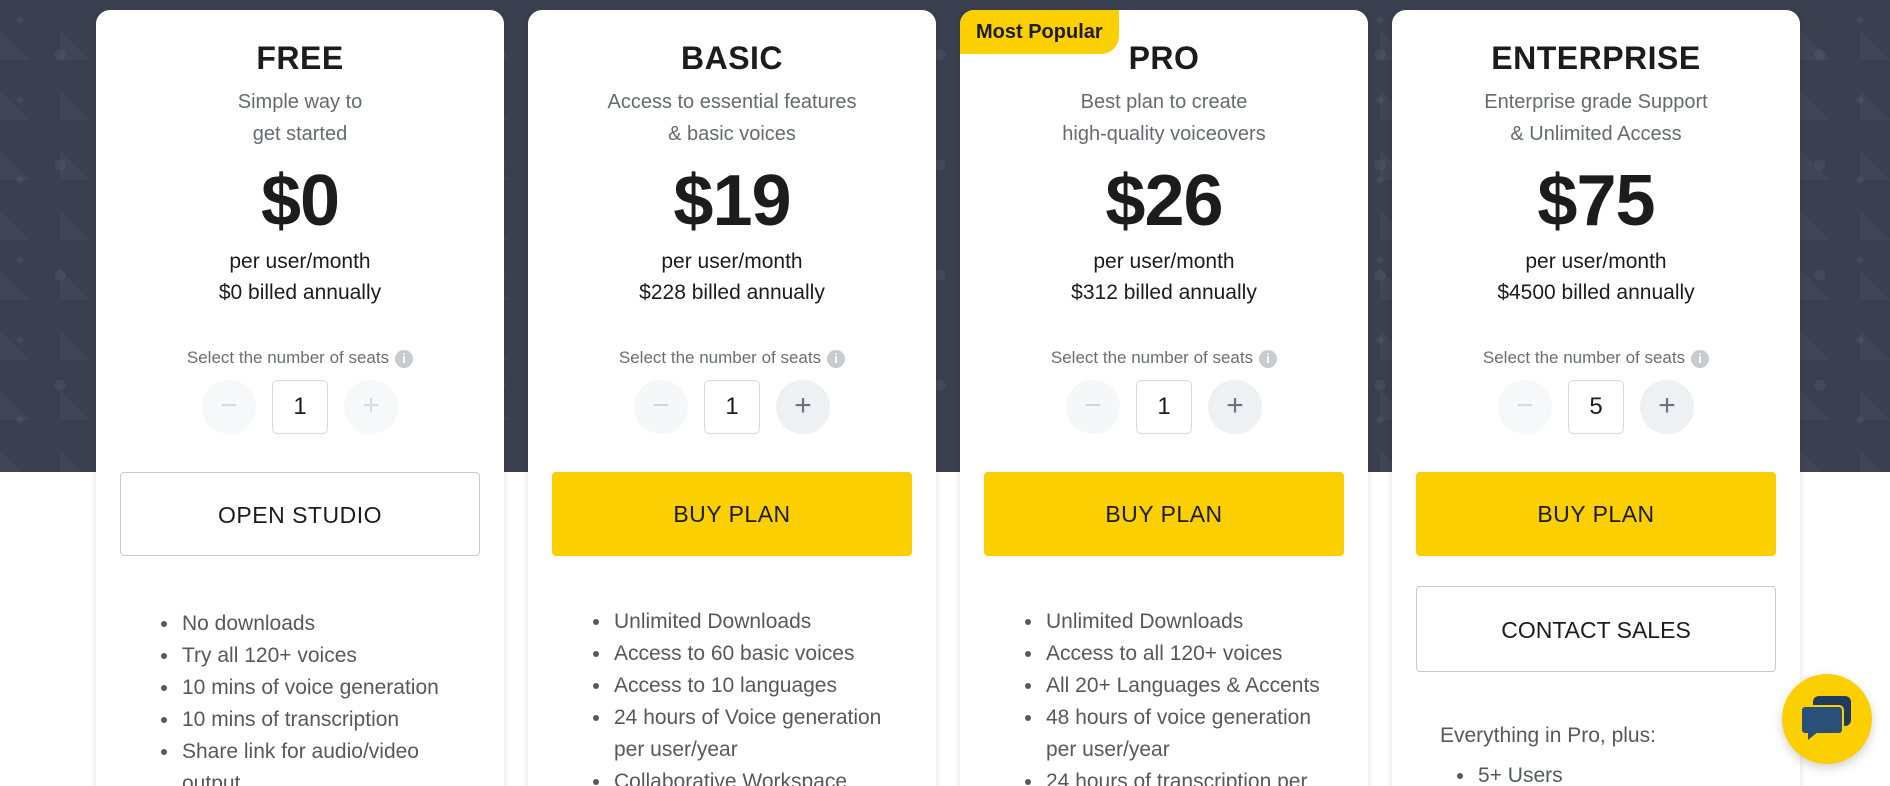  I want to click on plan-price: $19, so click(732, 201).